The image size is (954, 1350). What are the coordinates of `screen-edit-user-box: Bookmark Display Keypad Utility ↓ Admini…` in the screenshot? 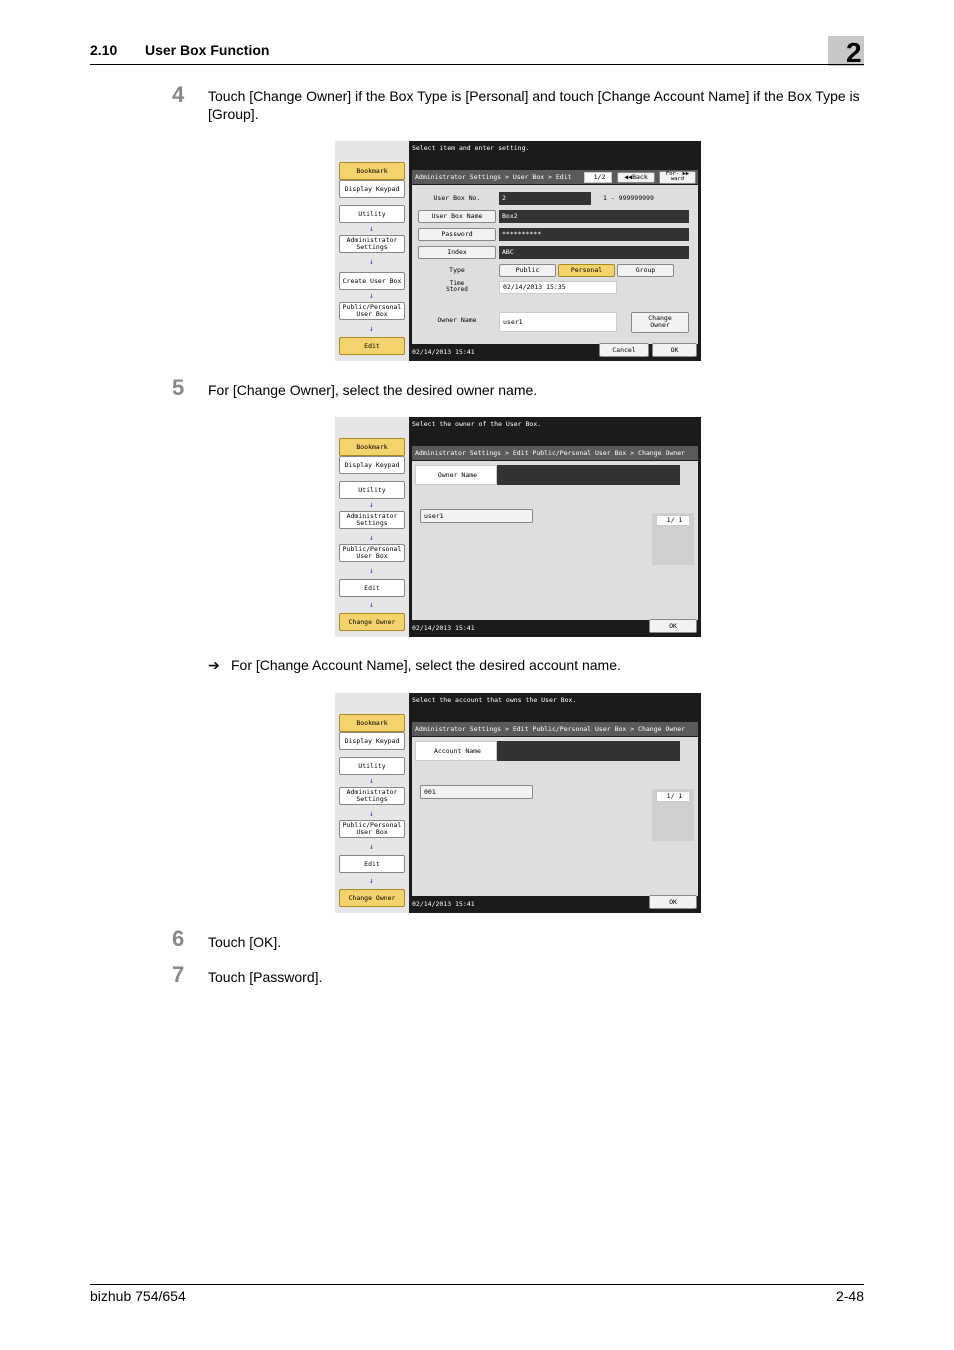 It's located at (518, 251).